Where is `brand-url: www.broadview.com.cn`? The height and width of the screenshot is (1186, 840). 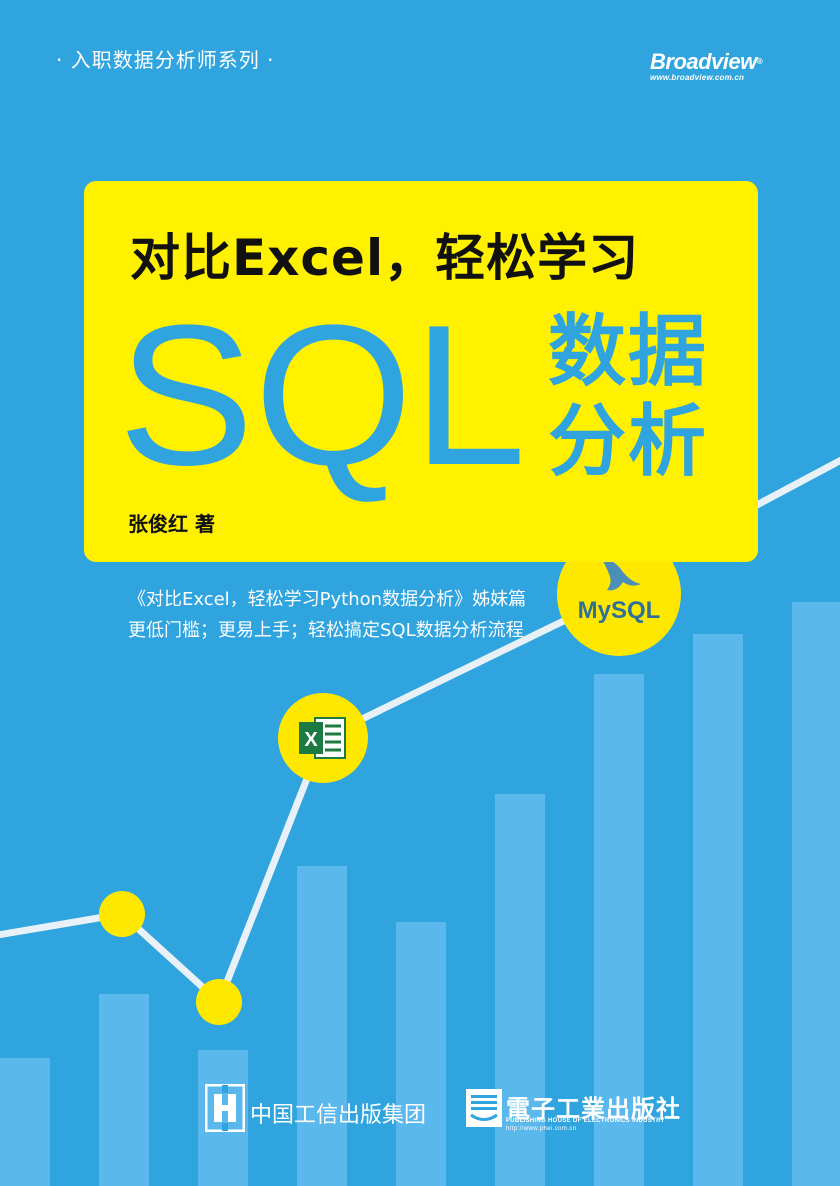 brand-url: www.broadview.com.cn is located at coordinates (697, 77).